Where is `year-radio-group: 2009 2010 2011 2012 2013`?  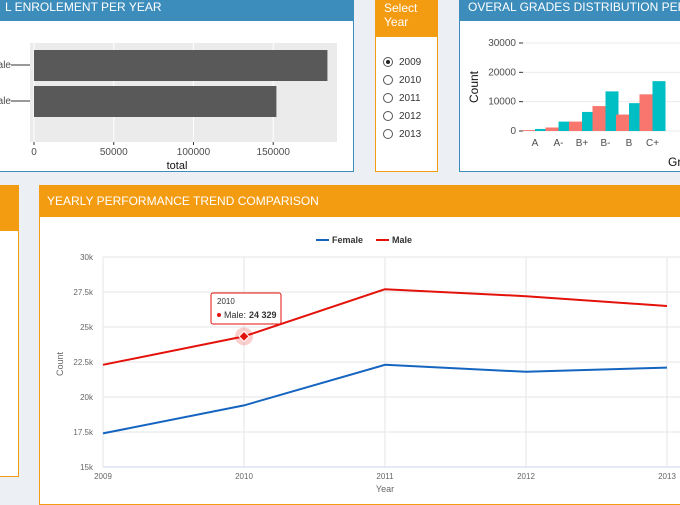 year-radio-group: 2009 2010 2011 2012 2013 is located at coordinates (402, 98).